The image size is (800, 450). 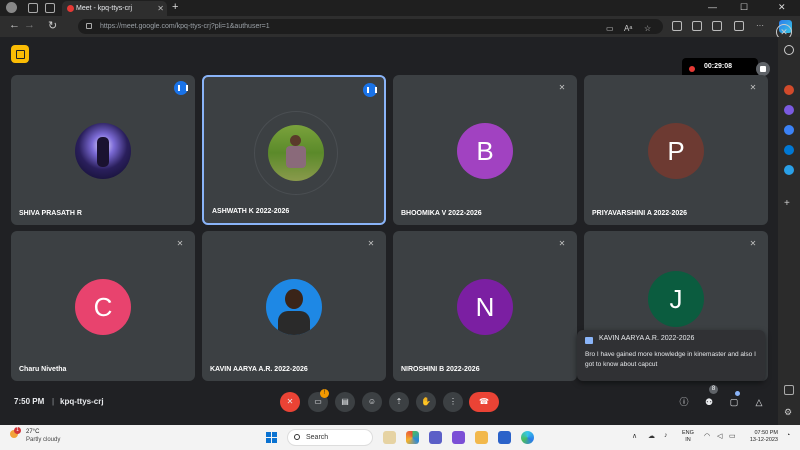 I want to click on activities-icon: △, so click(x=759, y=402).